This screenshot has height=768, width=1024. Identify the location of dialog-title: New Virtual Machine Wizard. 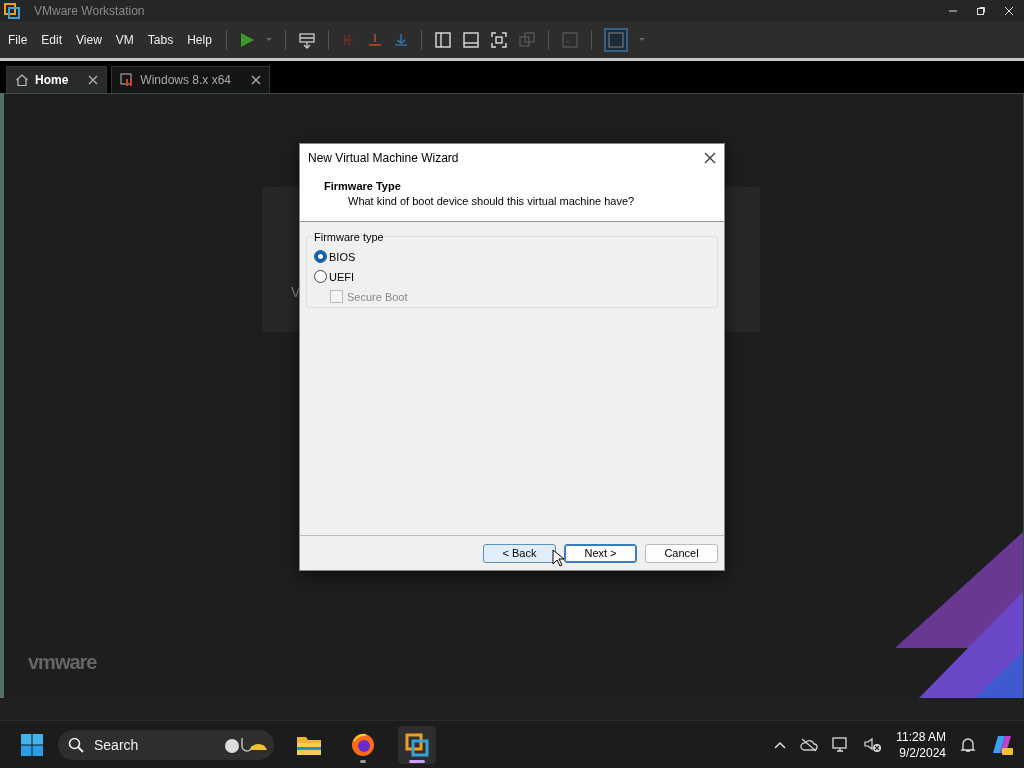
(383, 158).